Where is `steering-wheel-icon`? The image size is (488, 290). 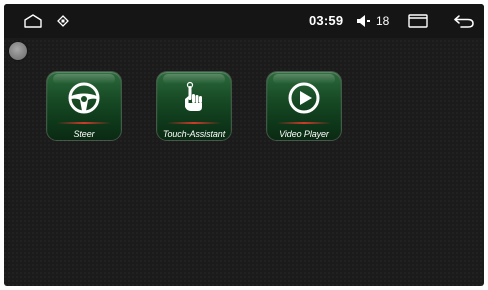
steering-wheel-icon is located at coordinates (84, 98).